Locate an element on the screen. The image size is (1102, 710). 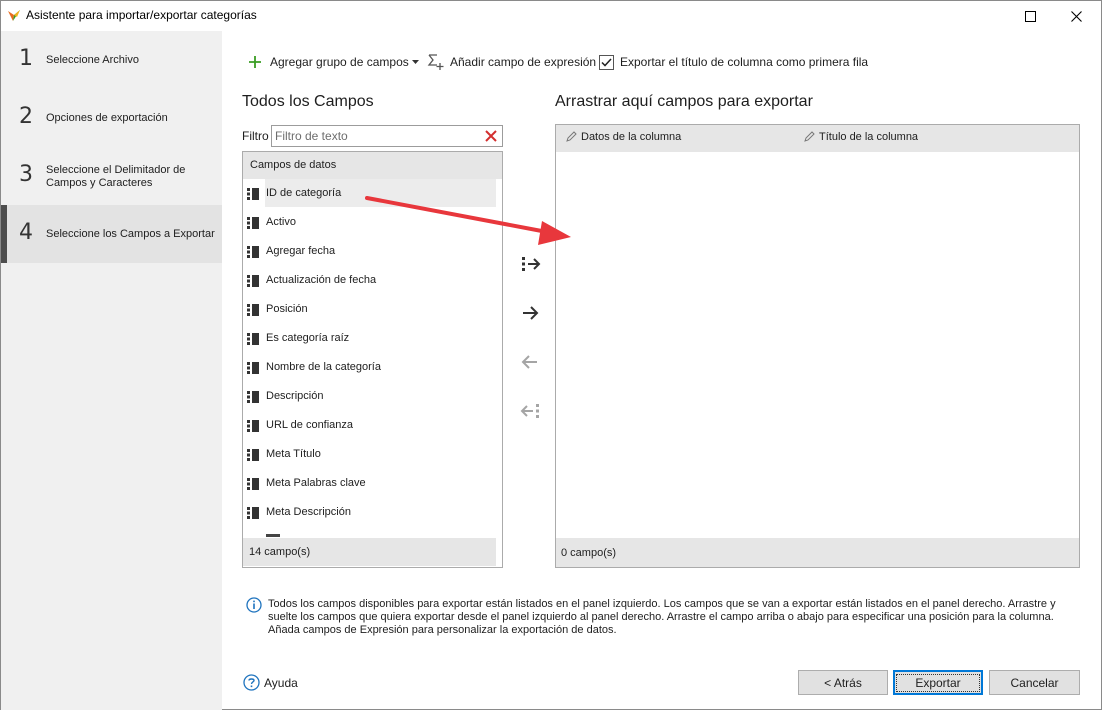
all-fields-heading: Todos los Campos is located at coordinates (308, 101).